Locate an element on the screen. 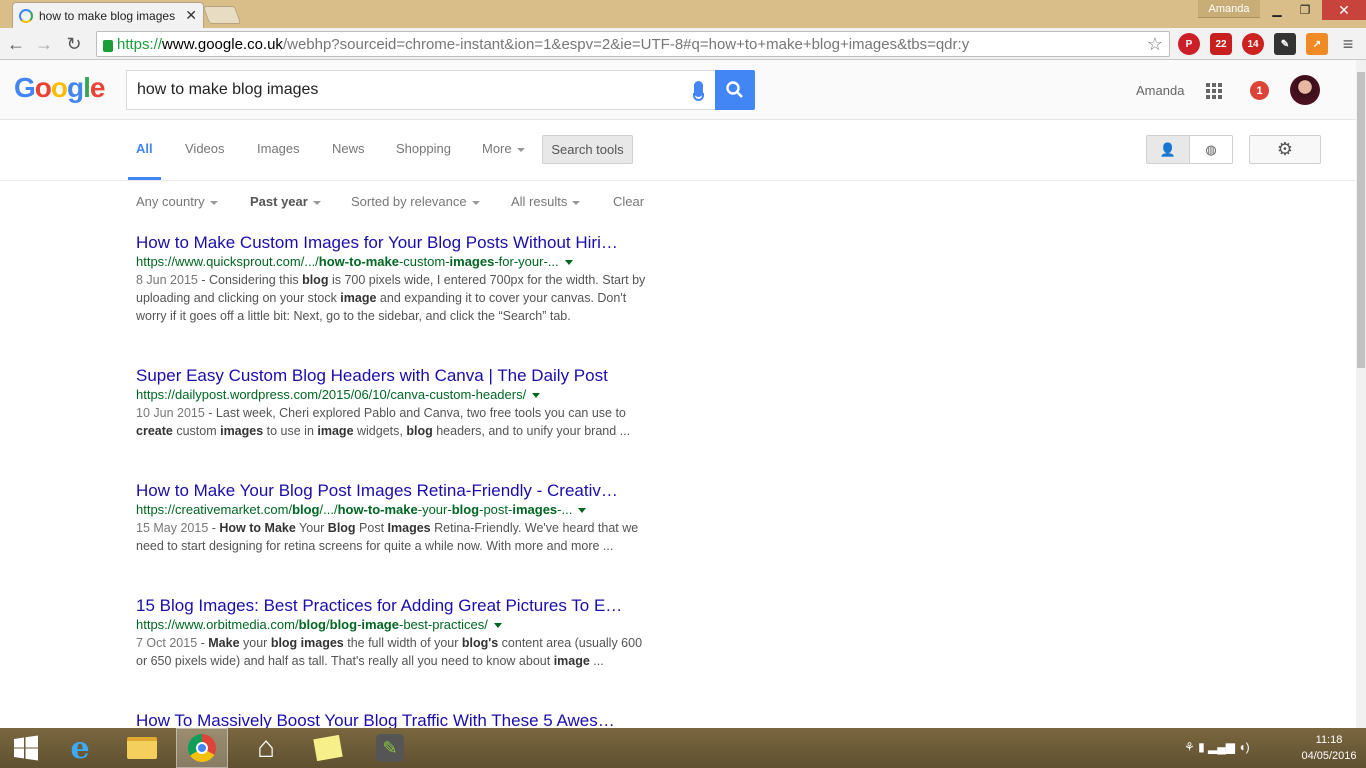  home-icon: ⌂ is located at coordinates (266, 748).